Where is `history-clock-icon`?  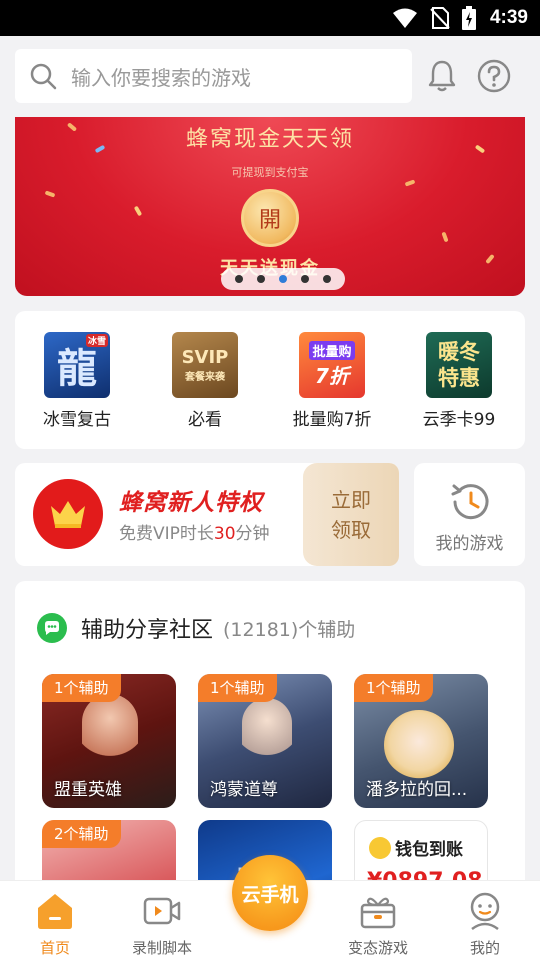 history-clock-icon is located at coordinates (470, 502).